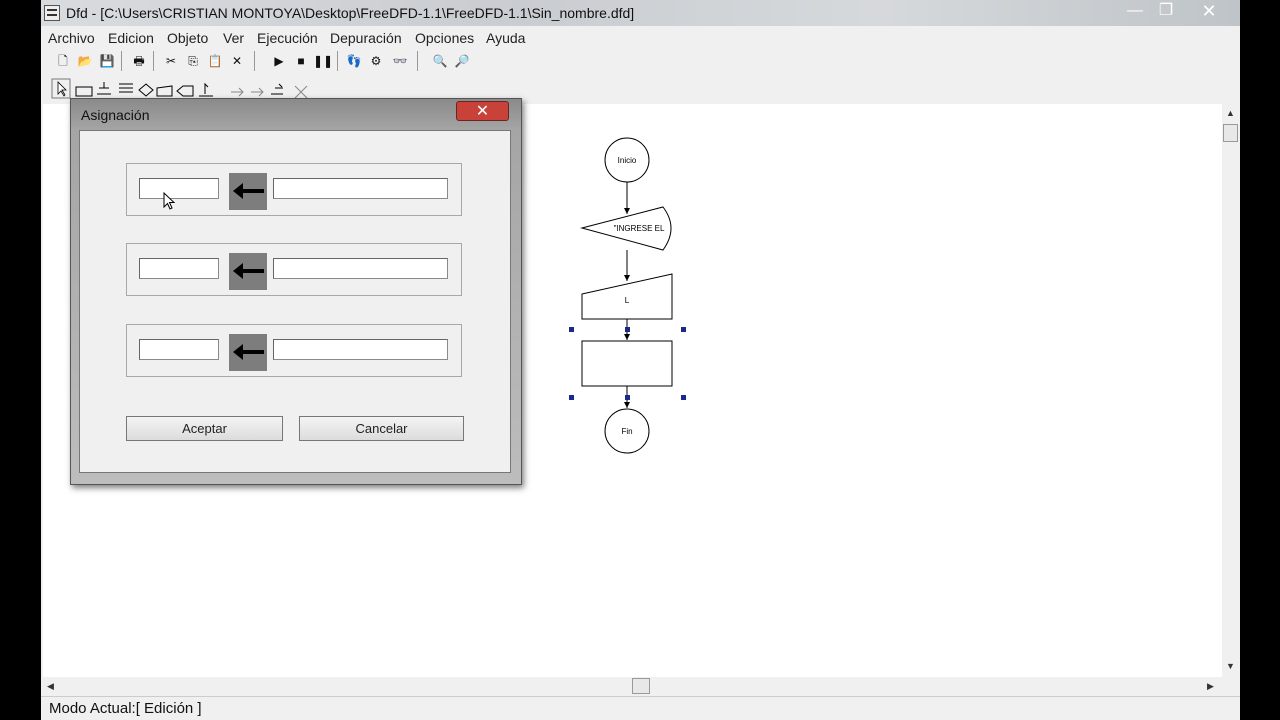 The width and height of the screenshot is (1280, 720). Describe the element at coordinates (440, 61) in the screenshot. I see `zoom-out-icon: 🔍` at that location.